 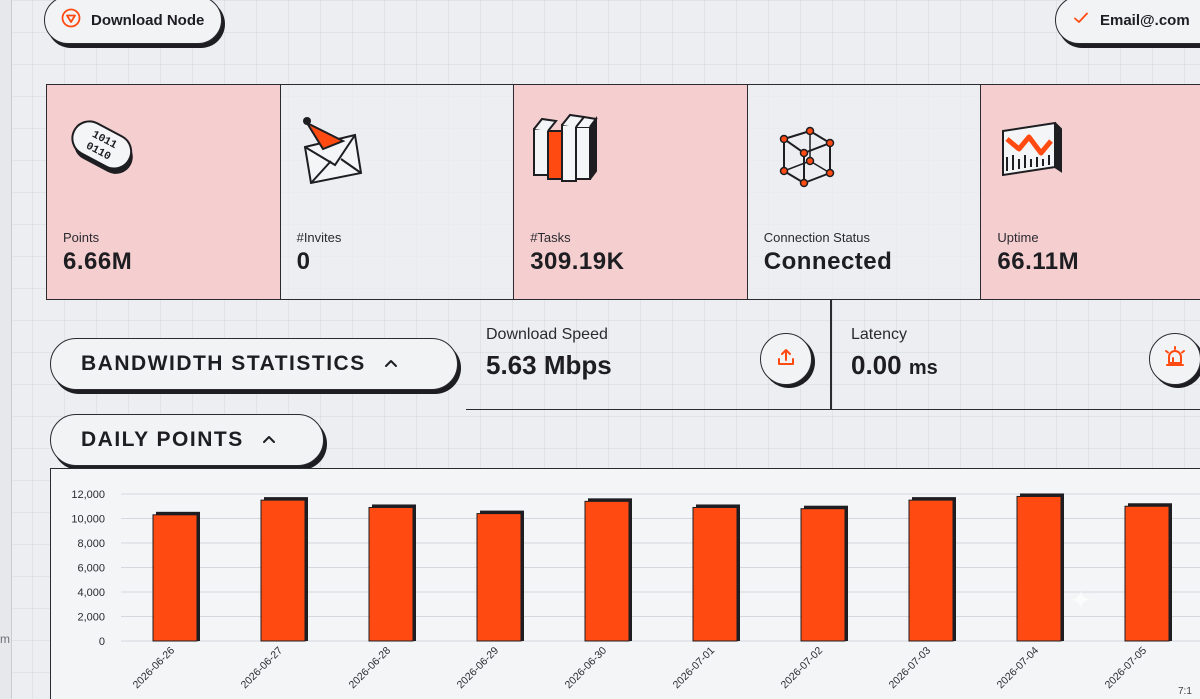 I want to click on download-speed-panel: Download Speed 5.63 Mbps, so click(x=649, y=355).